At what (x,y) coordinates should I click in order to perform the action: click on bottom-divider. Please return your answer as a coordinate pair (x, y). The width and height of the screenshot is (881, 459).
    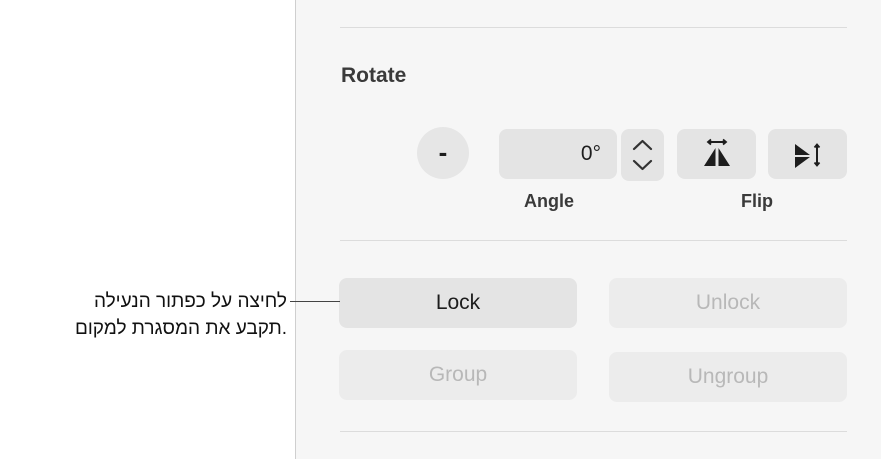
    Looking at the image, I should click on (593, 431).